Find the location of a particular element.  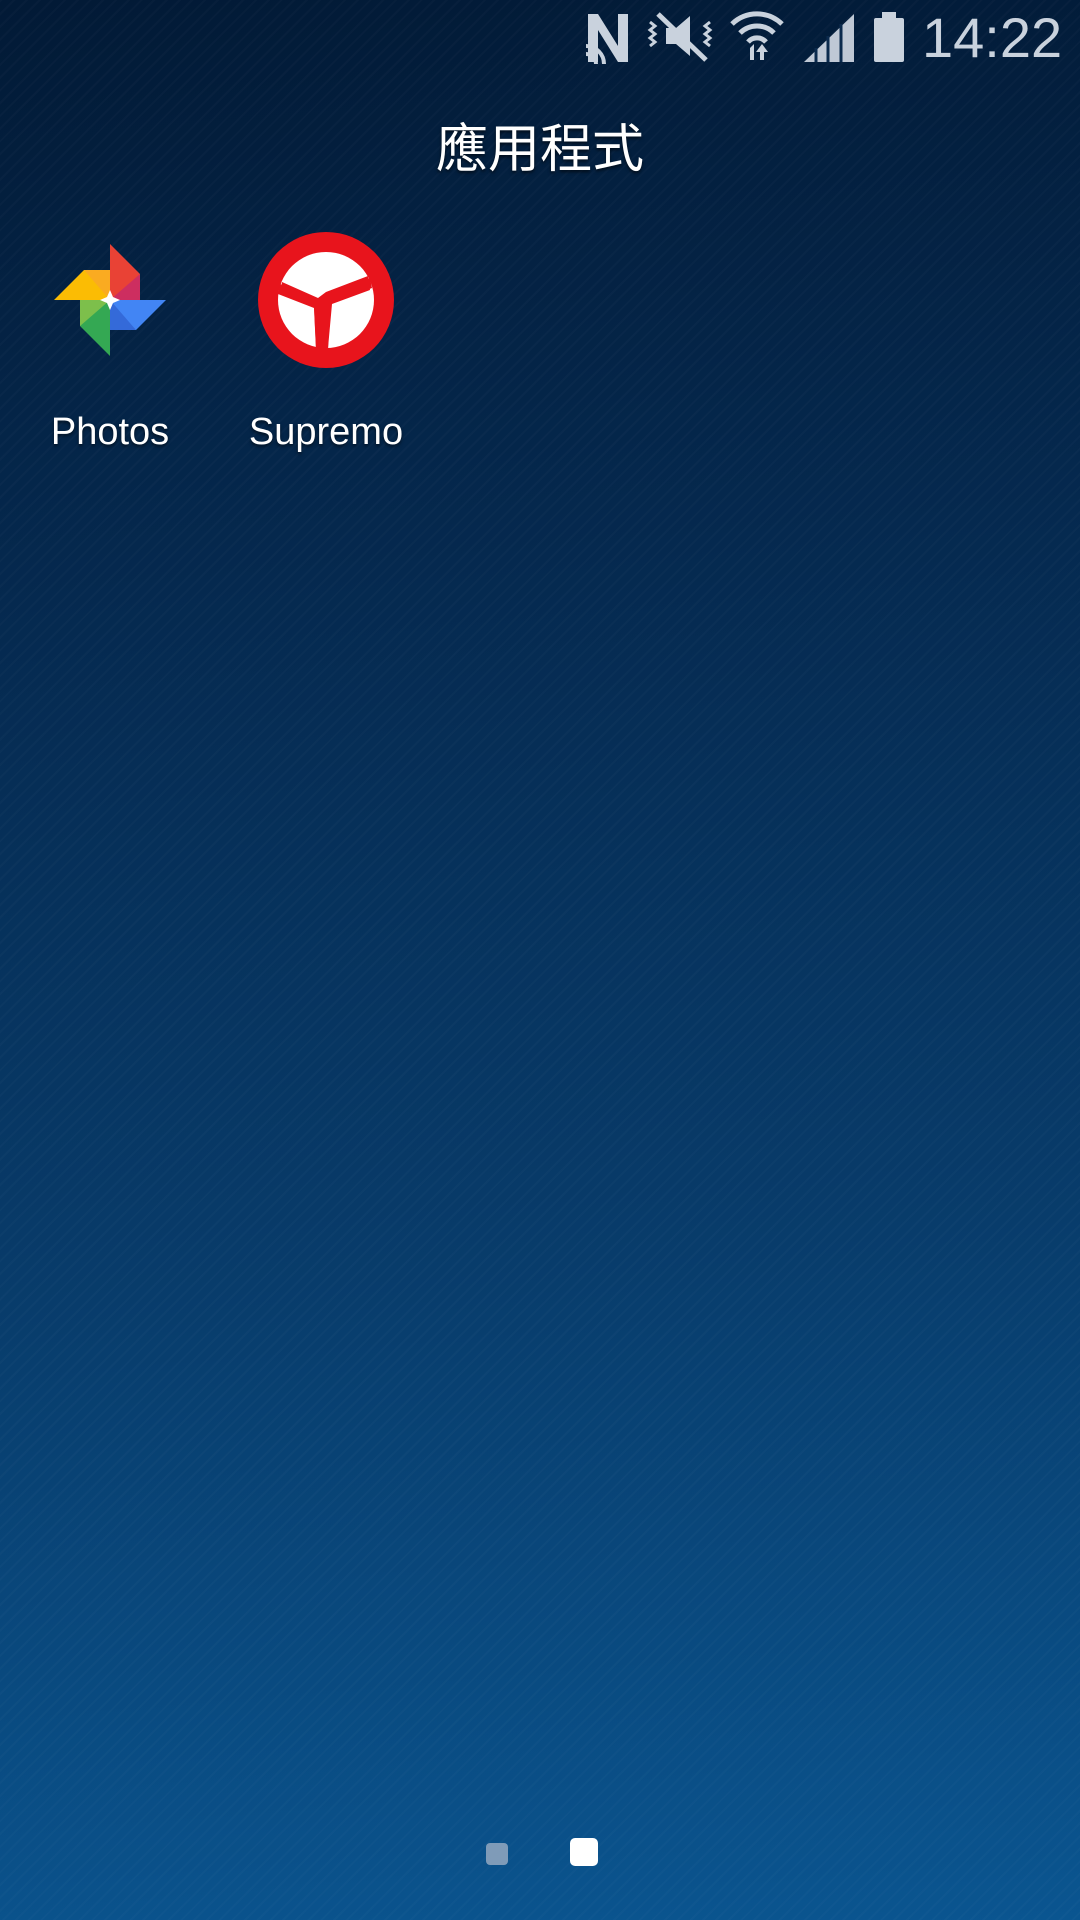

page-dot-2-active is located at coordinates (584, 1852).